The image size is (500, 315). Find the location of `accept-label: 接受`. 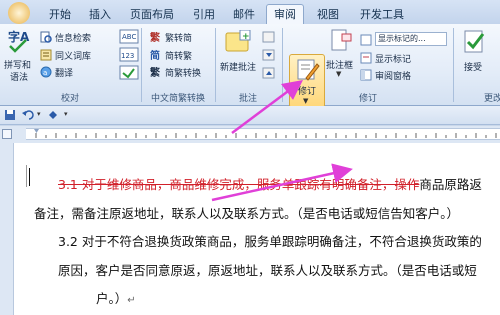

accept-label: 接受 is located at coordinates (473, 66).